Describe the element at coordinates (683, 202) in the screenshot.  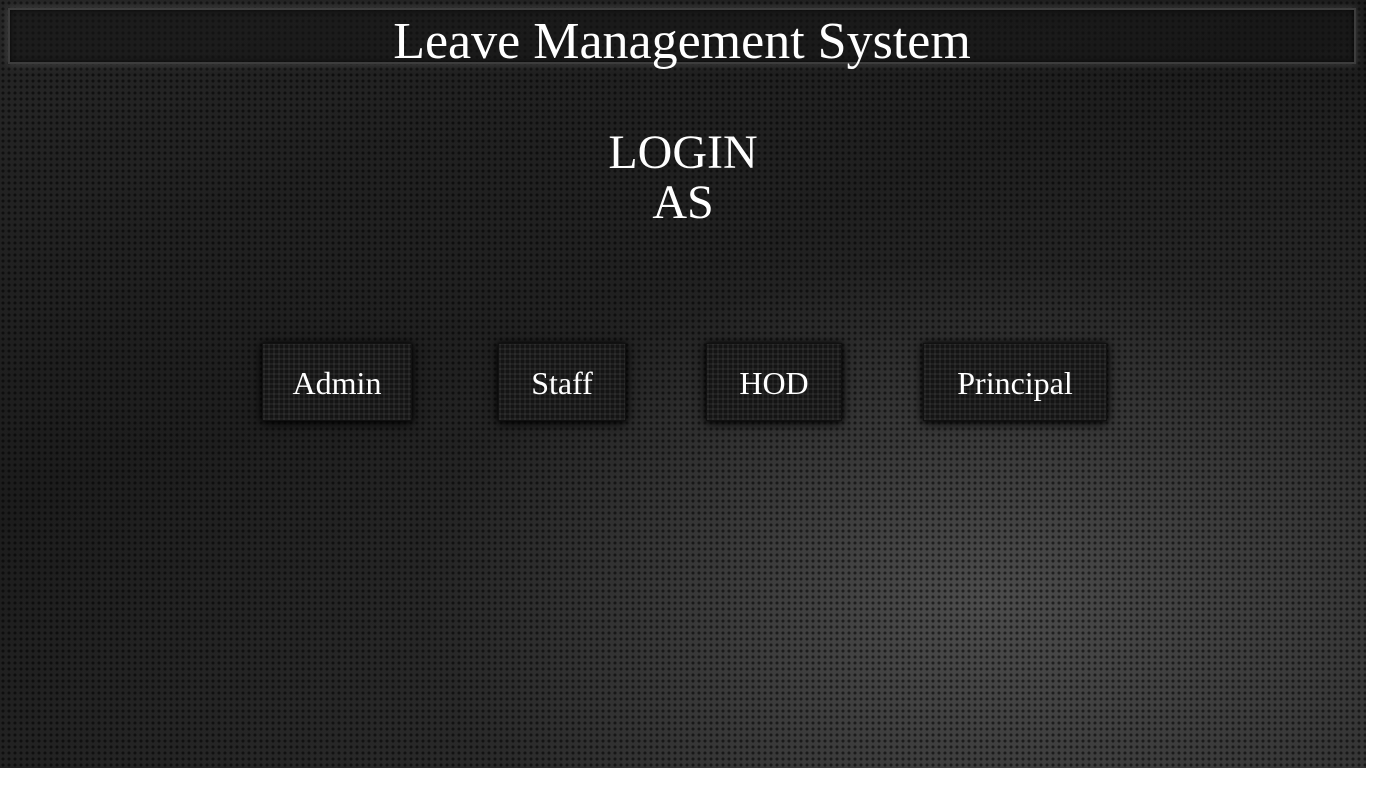
I see `login-heading-line2: AS` at that location.